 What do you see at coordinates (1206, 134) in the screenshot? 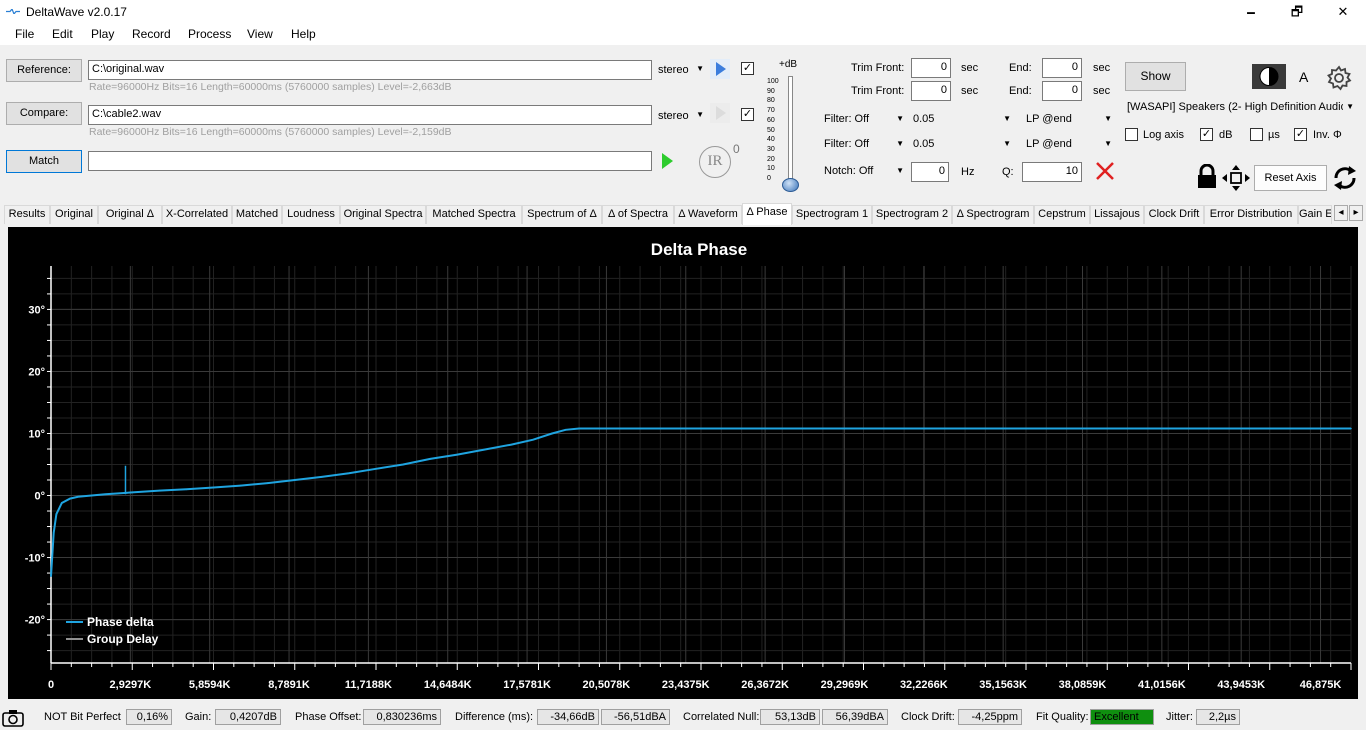
I see `db-checkbox: ✓` at bounding box center [1206, 134].